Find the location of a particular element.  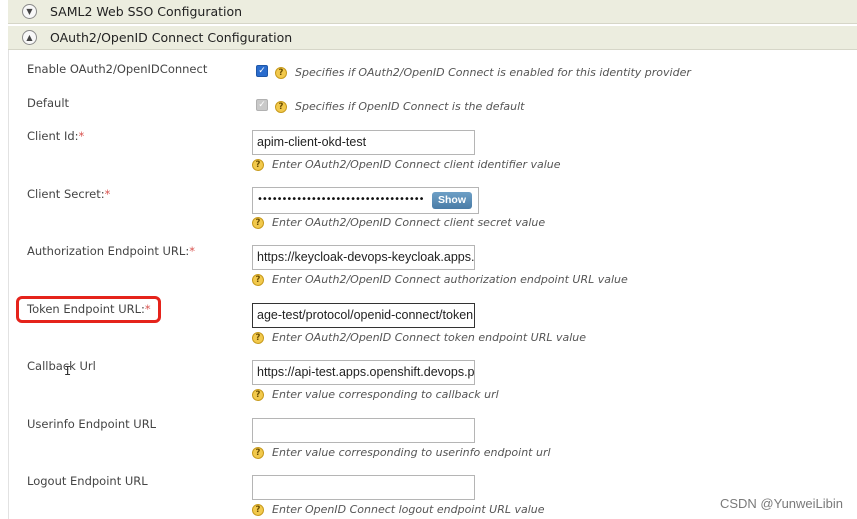

client-secret-input: •••••••••••••••••••••••••••••••••• Show is located at coordinates (365, 200).